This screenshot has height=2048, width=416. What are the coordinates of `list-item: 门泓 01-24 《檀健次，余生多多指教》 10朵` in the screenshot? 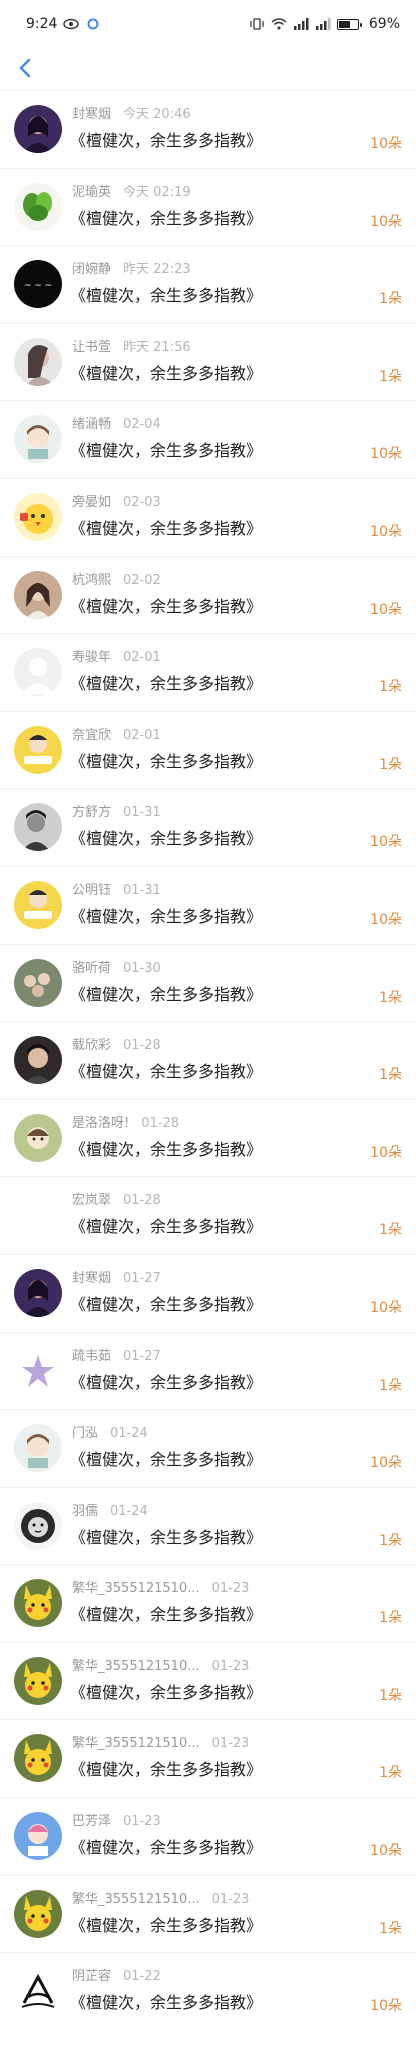 It's located at (208, 1448).